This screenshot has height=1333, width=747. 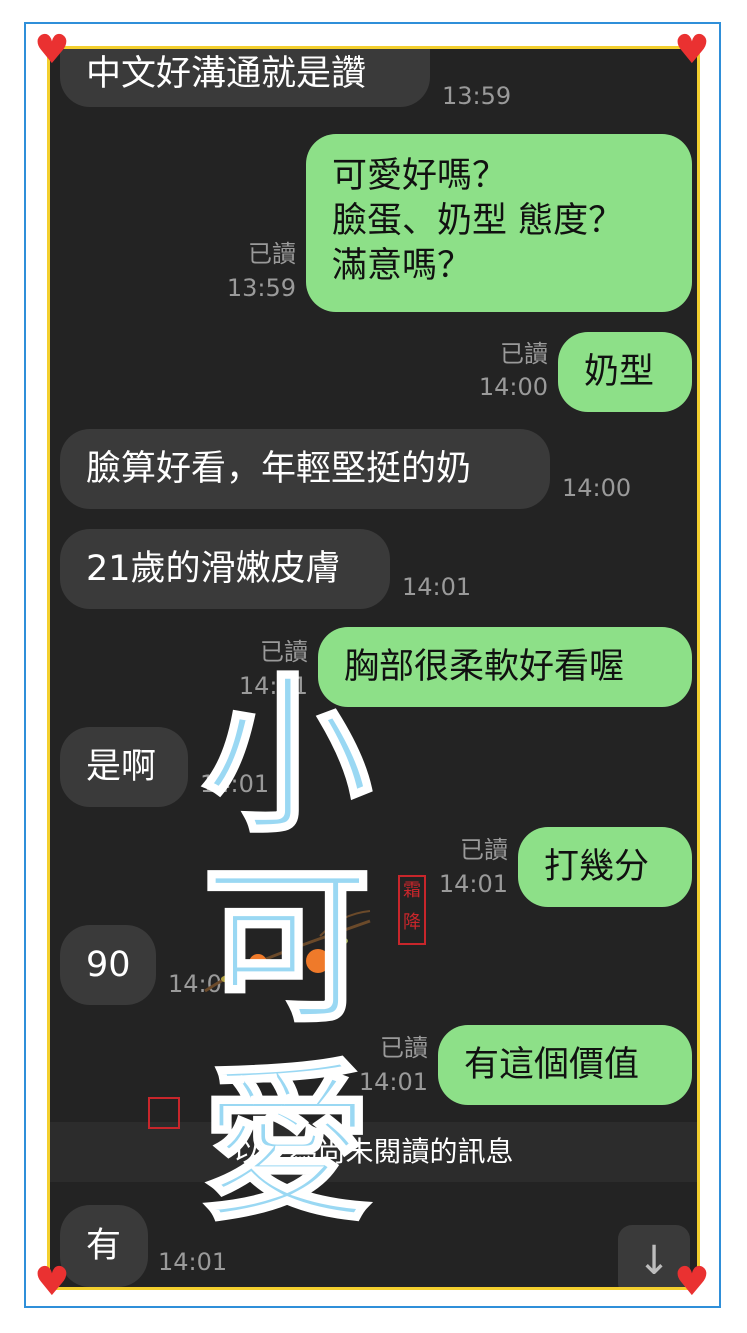 What do you see at coordinates (245, 78) in the screenshot?
I see `incoming-message: 中文好溝通就是讚` at bounding box center [245, 78].